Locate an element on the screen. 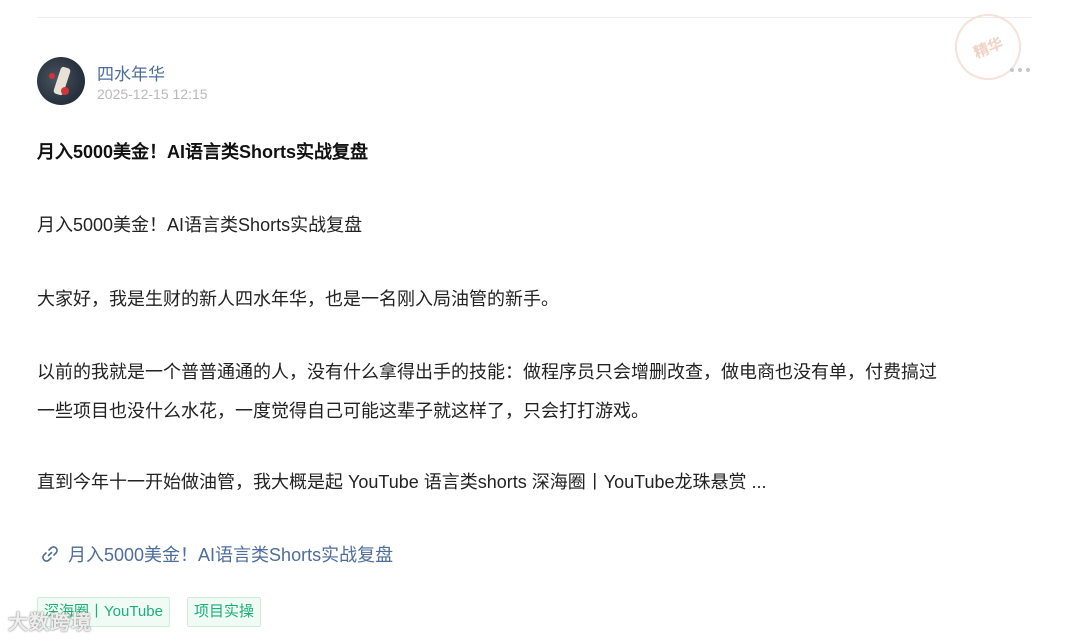 Image resolution: width=1080 pixels, height=642 pixels. post-timestamp: 2025-12-15 12:15 is located at coordinates (152, 94).